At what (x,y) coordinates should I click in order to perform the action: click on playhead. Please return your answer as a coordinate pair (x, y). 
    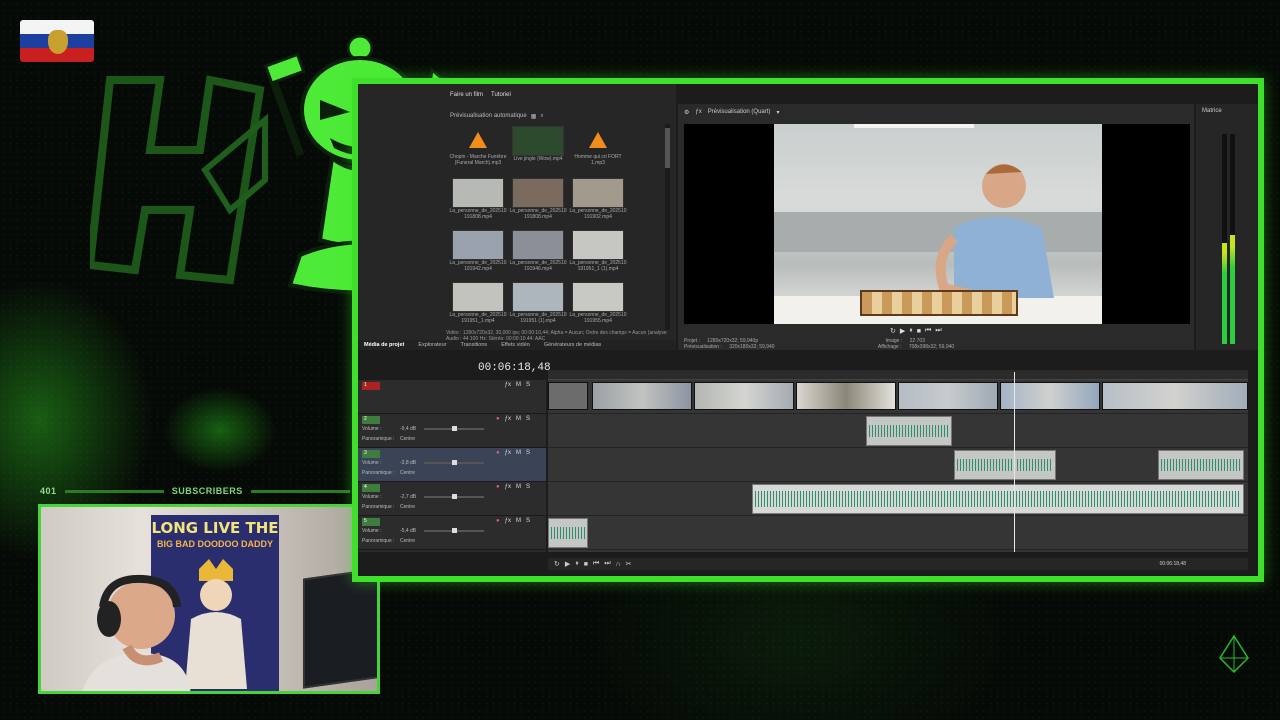
    Looking at the image, I should click on (1014, 462).